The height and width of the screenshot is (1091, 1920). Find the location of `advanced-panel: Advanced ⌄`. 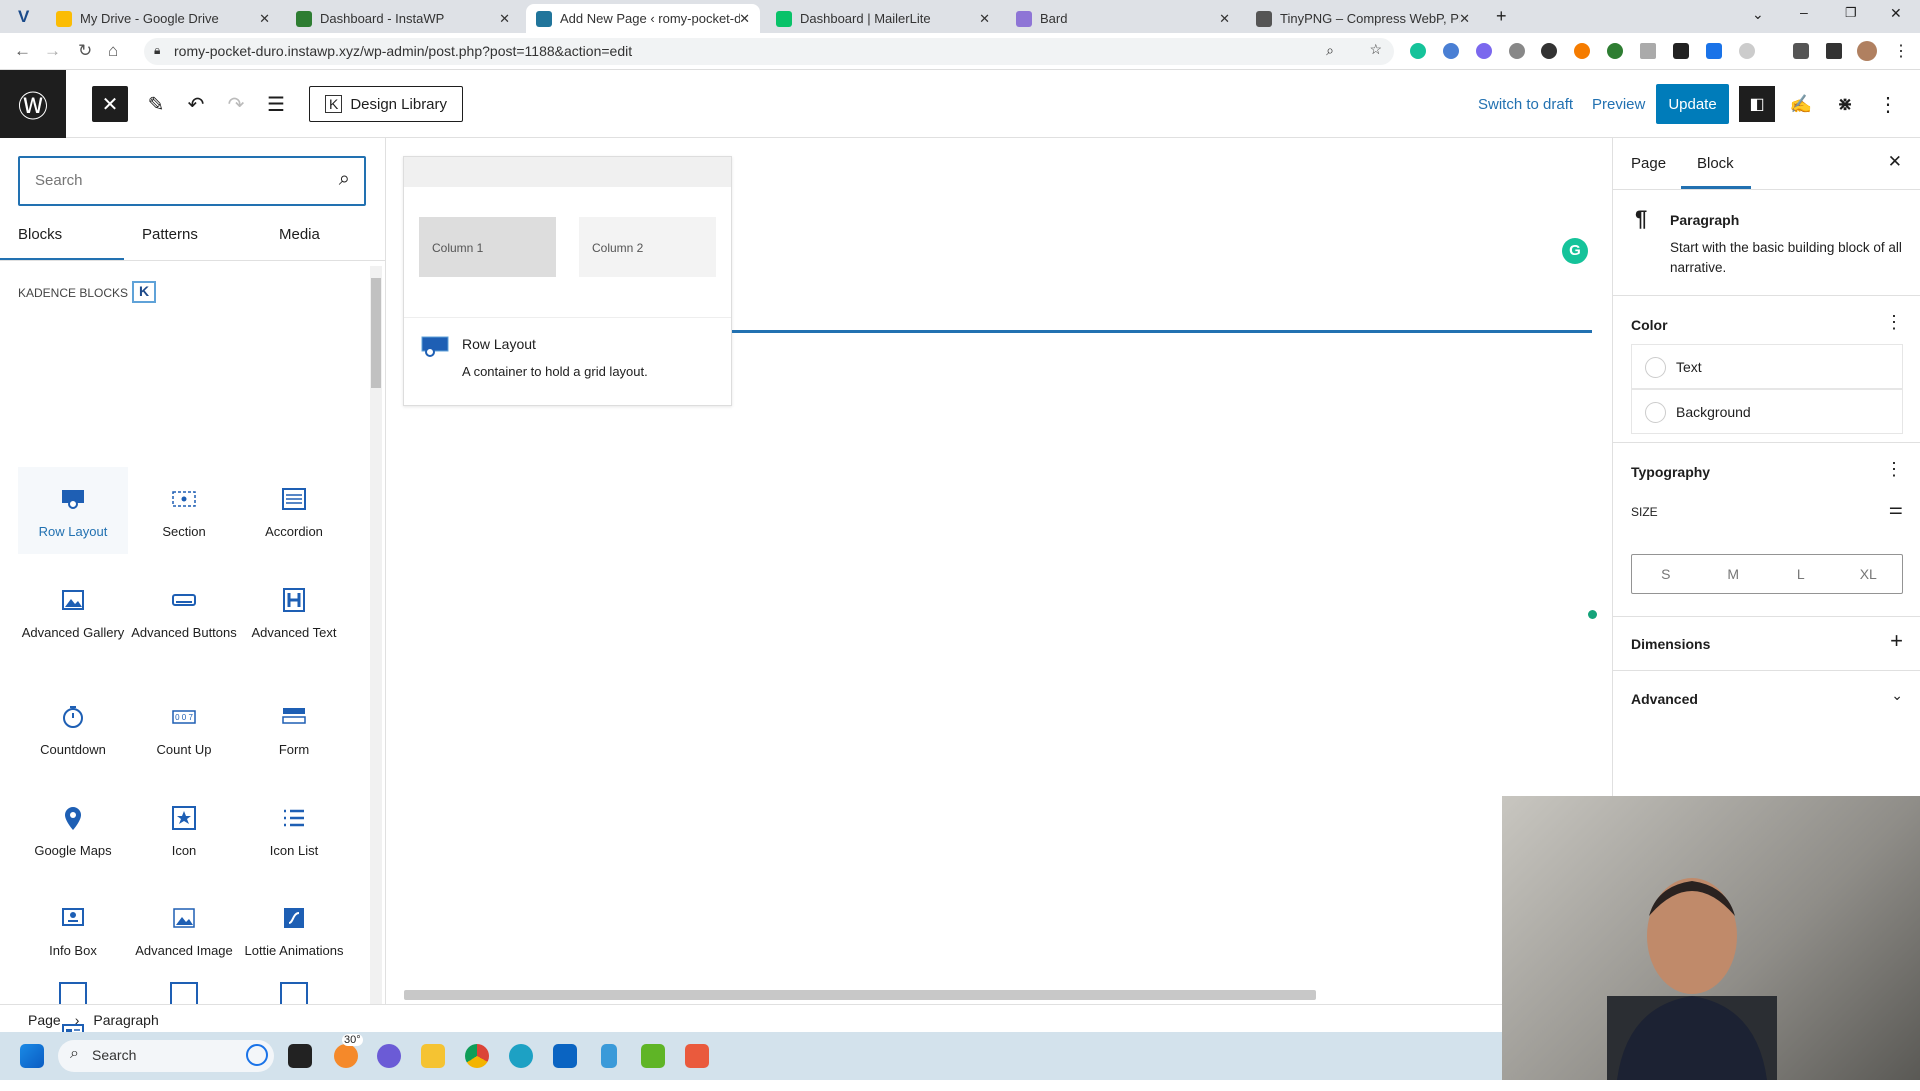

advanced-panel: Advanced ⌄ is located at coordinates (1766, 697).